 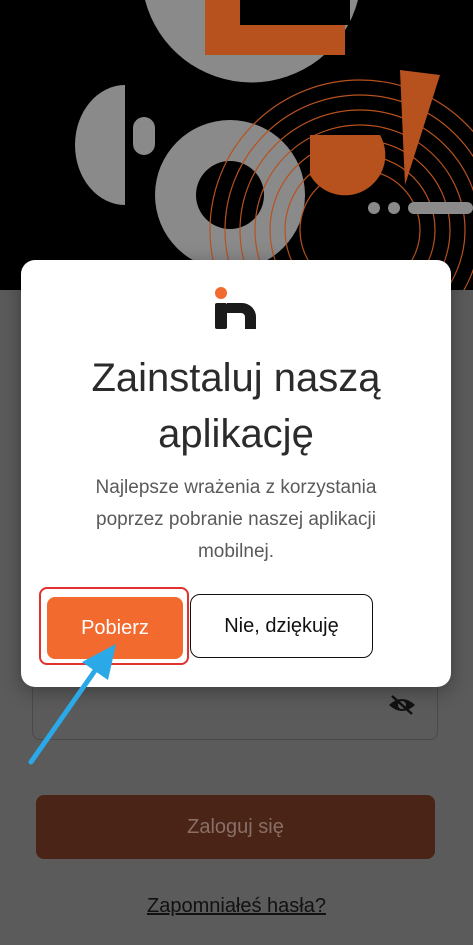 What do you see at coordinates (72, 704) in the screenshot?
I see `pointer-arrow-icon` at bounding box center [72, 704].